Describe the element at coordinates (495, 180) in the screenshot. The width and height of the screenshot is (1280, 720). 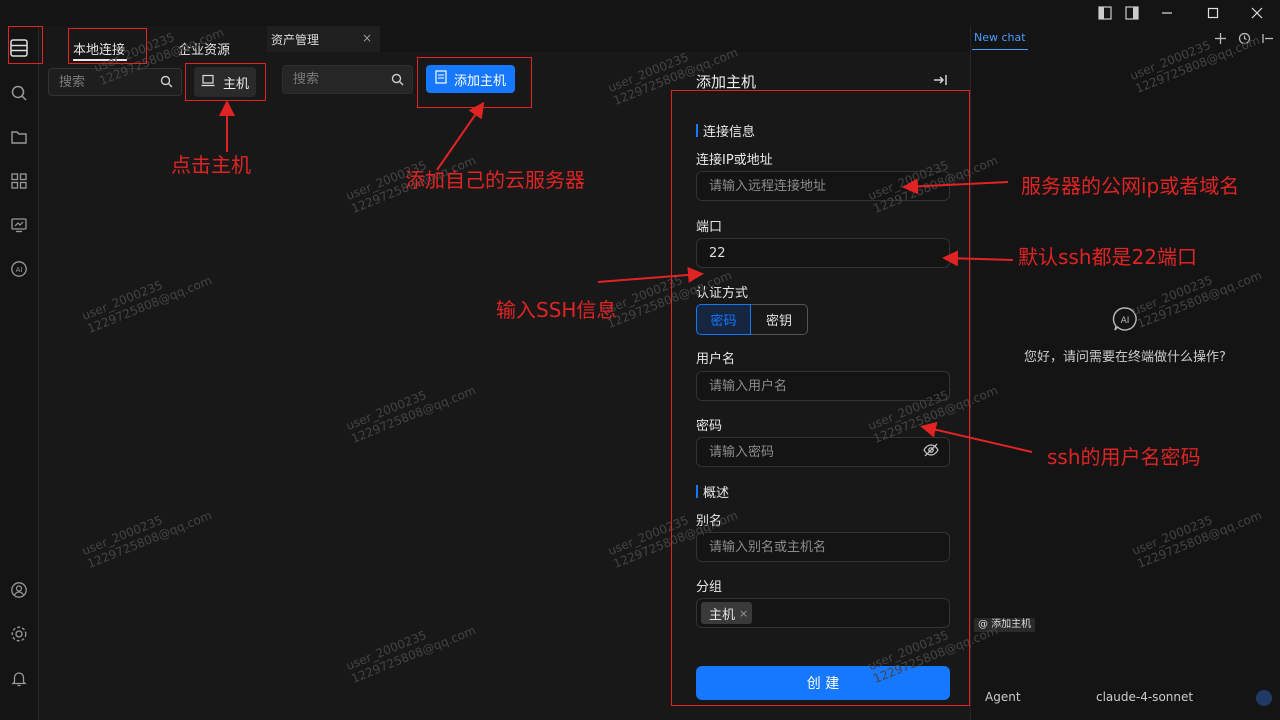
I see `annotation-add-server: 添加自己的云服务器` at that location.